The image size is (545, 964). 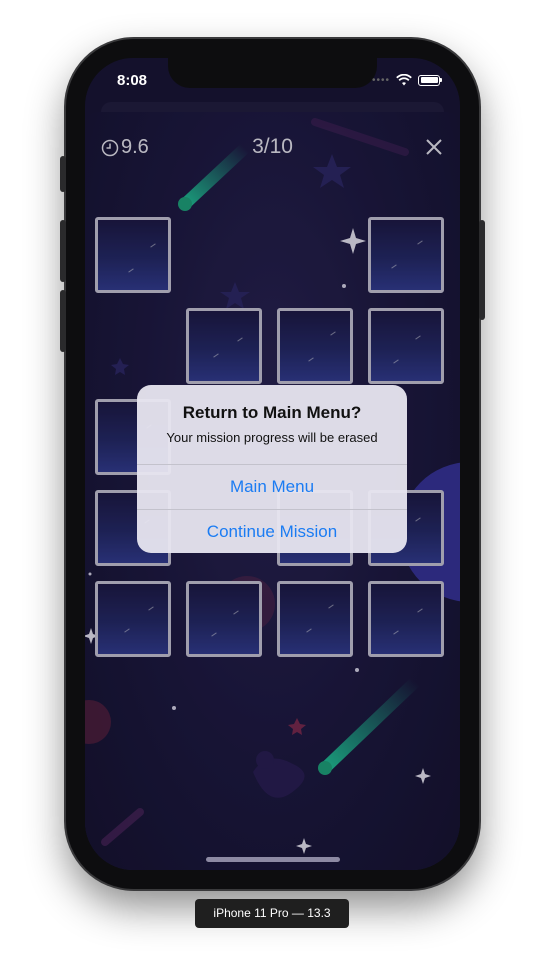 I want to click on alert-message: Your mission progress will be erased, so click(x=272, y=437).